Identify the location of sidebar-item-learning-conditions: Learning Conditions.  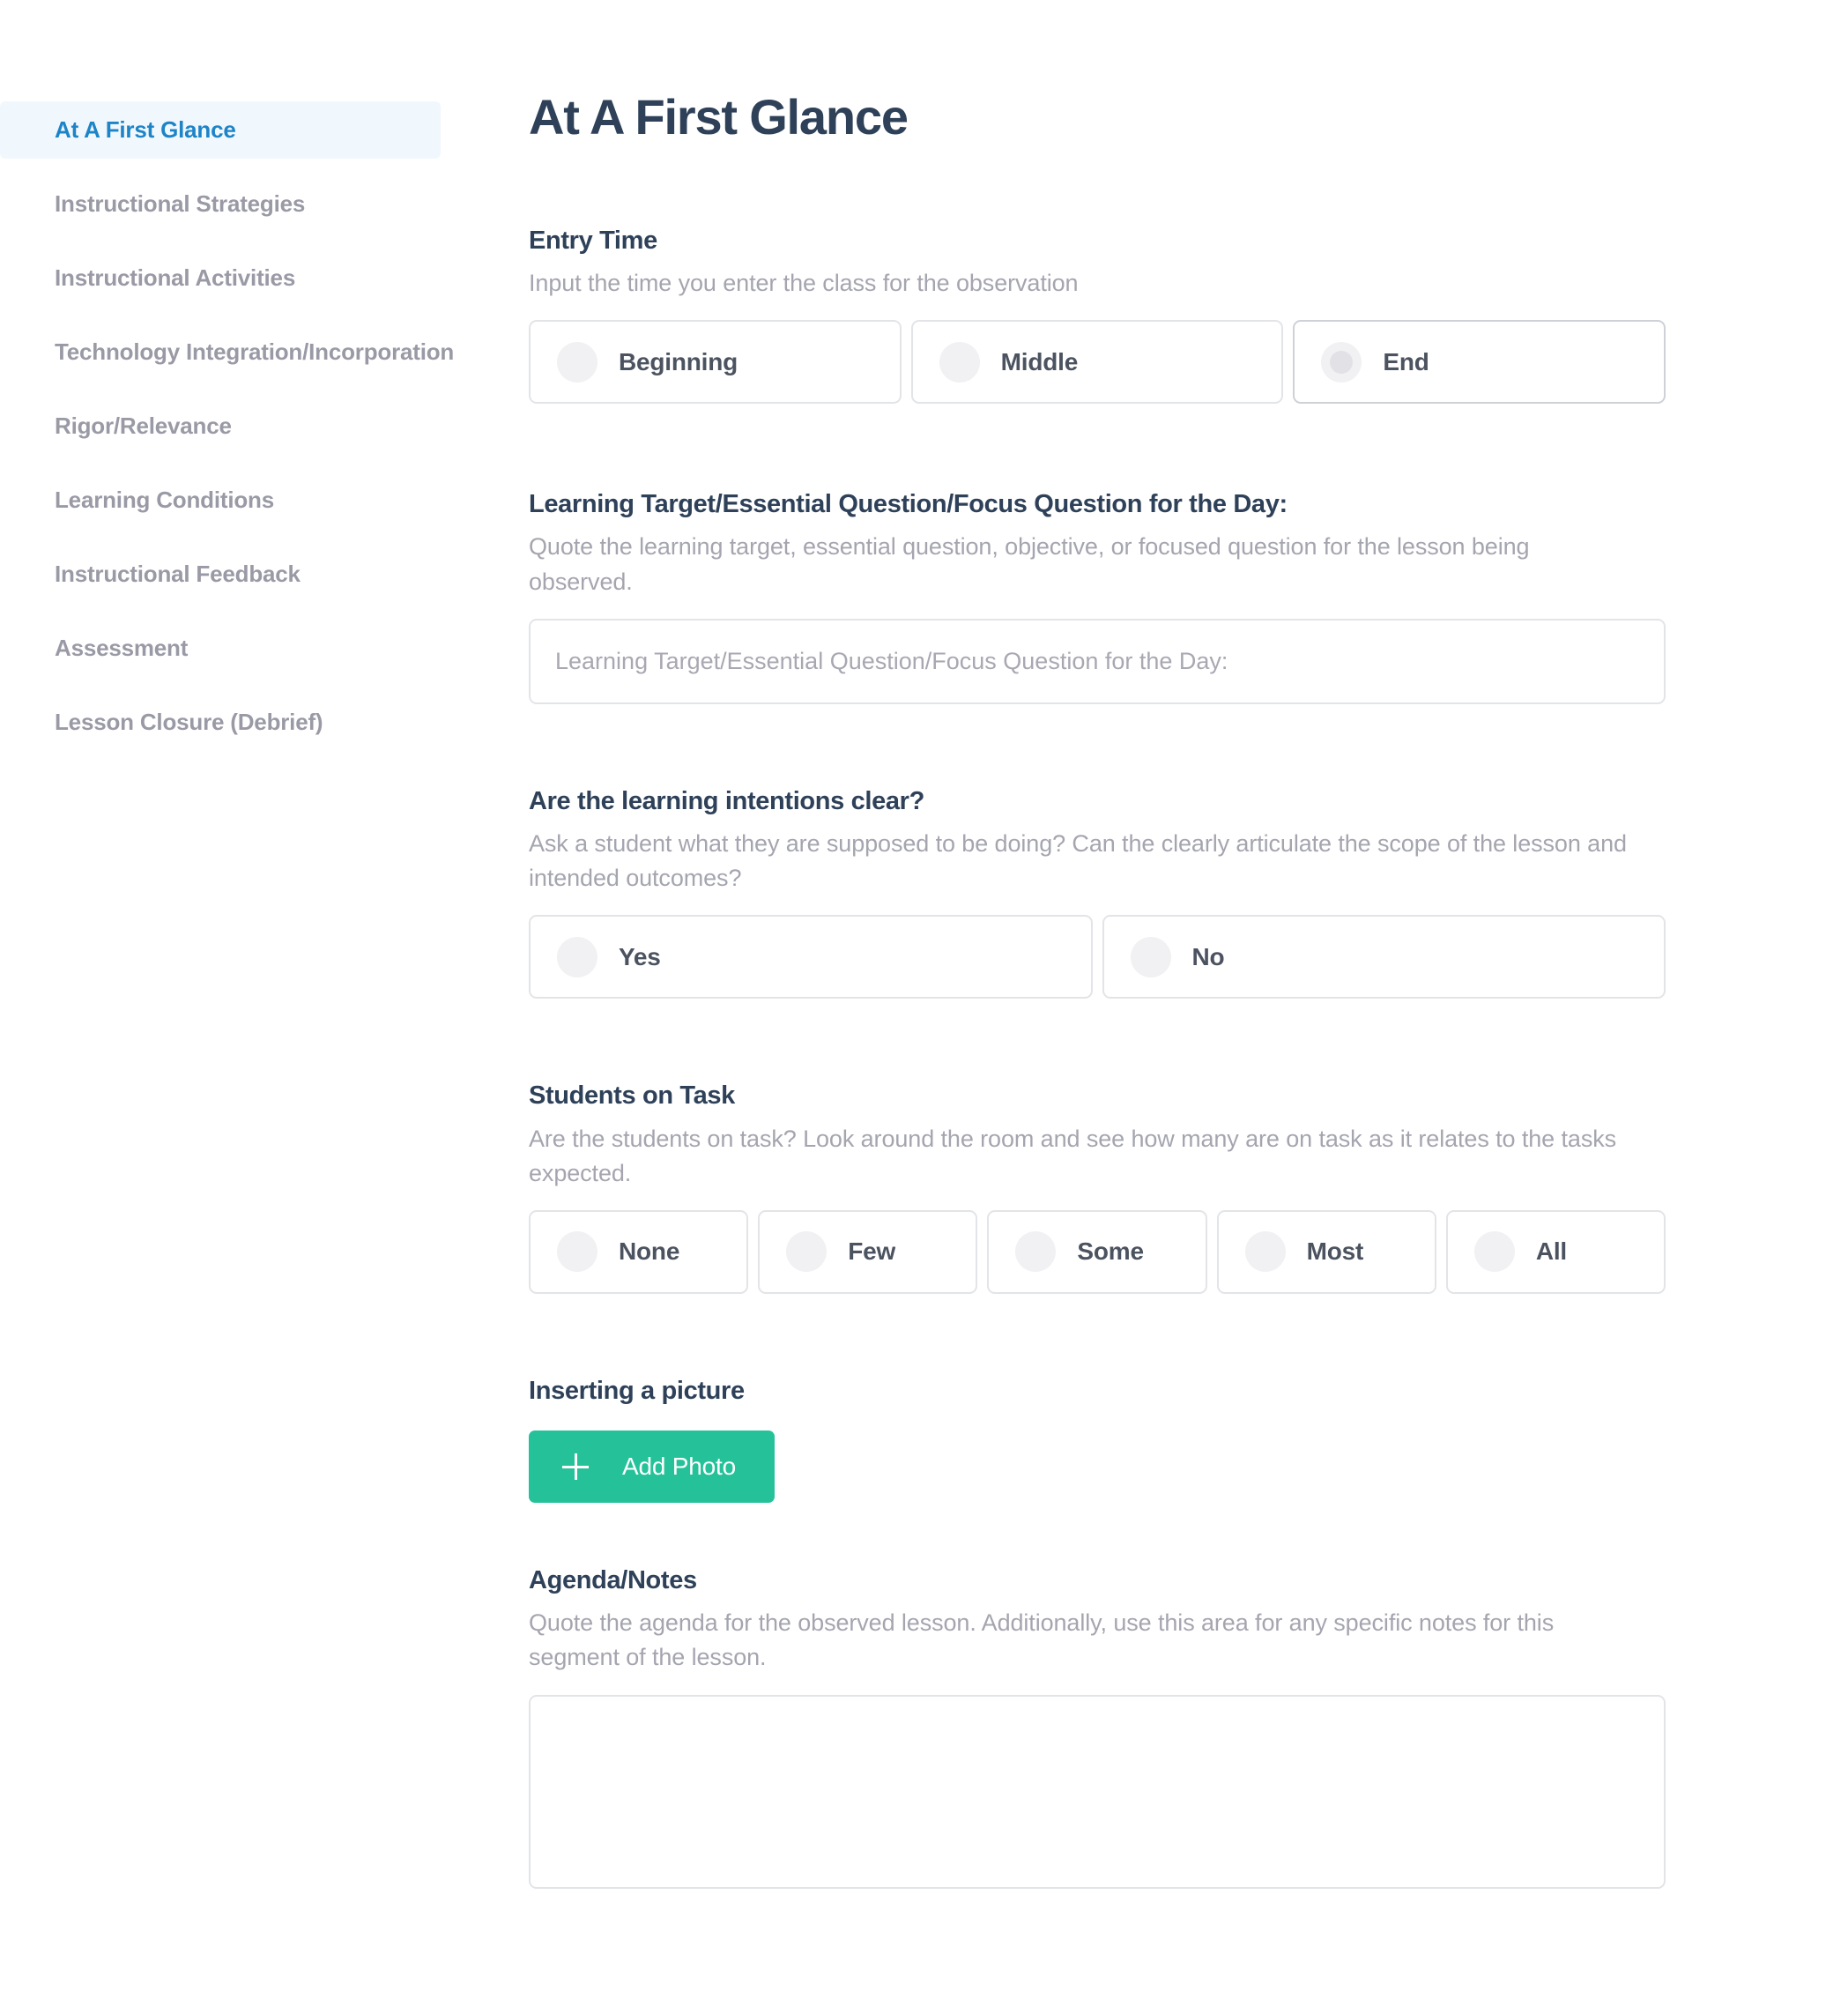
(274, 500).